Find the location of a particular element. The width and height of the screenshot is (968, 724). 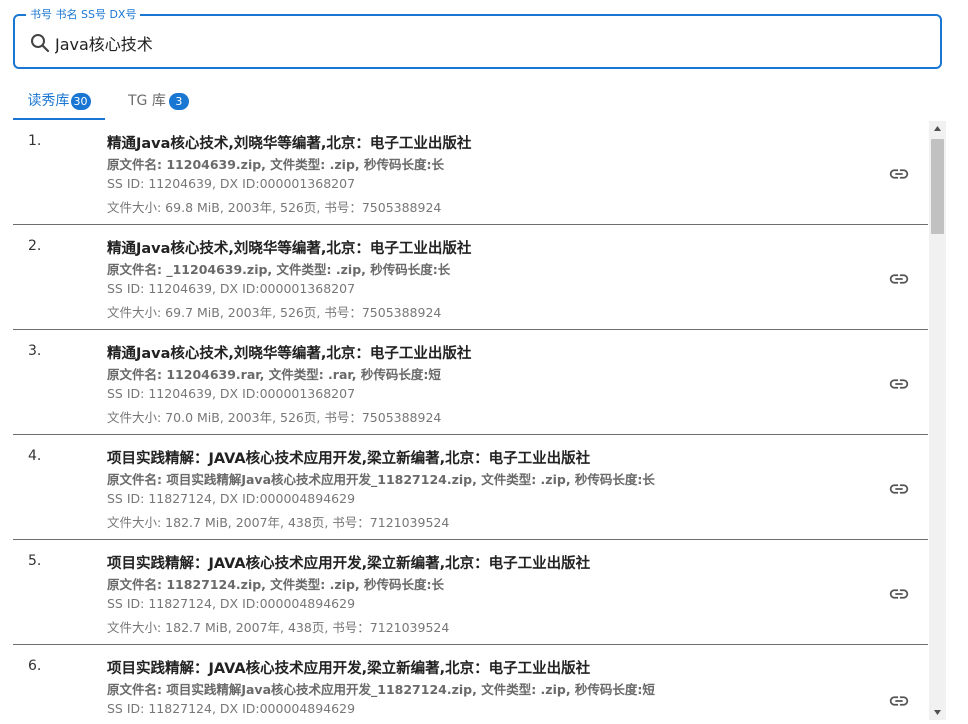

item-index: 6. is located at coordinates (35, 666).